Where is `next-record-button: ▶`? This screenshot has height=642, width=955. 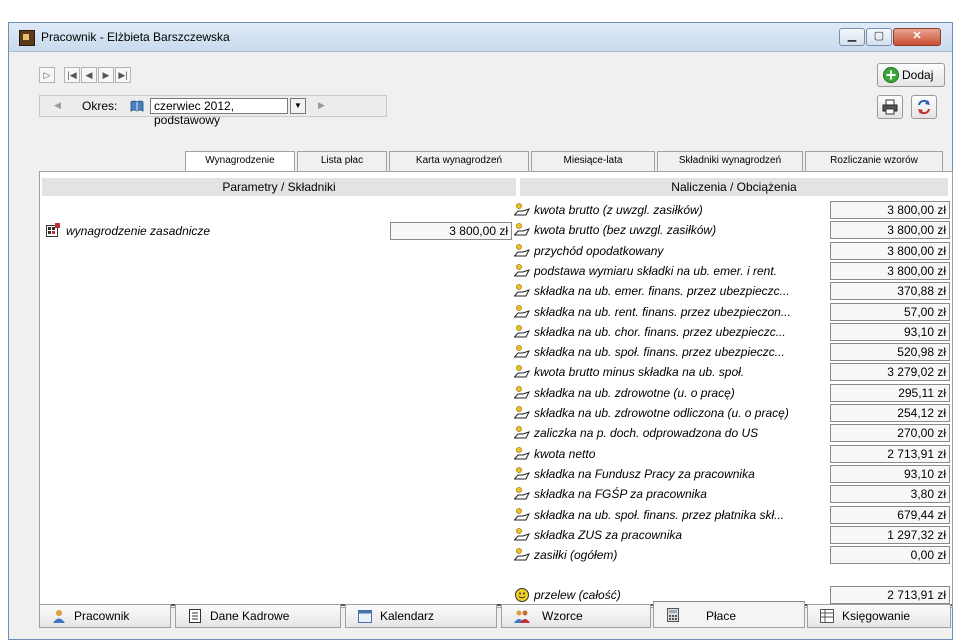 next-record-button: ▶ is located at coordinates (106, 75).